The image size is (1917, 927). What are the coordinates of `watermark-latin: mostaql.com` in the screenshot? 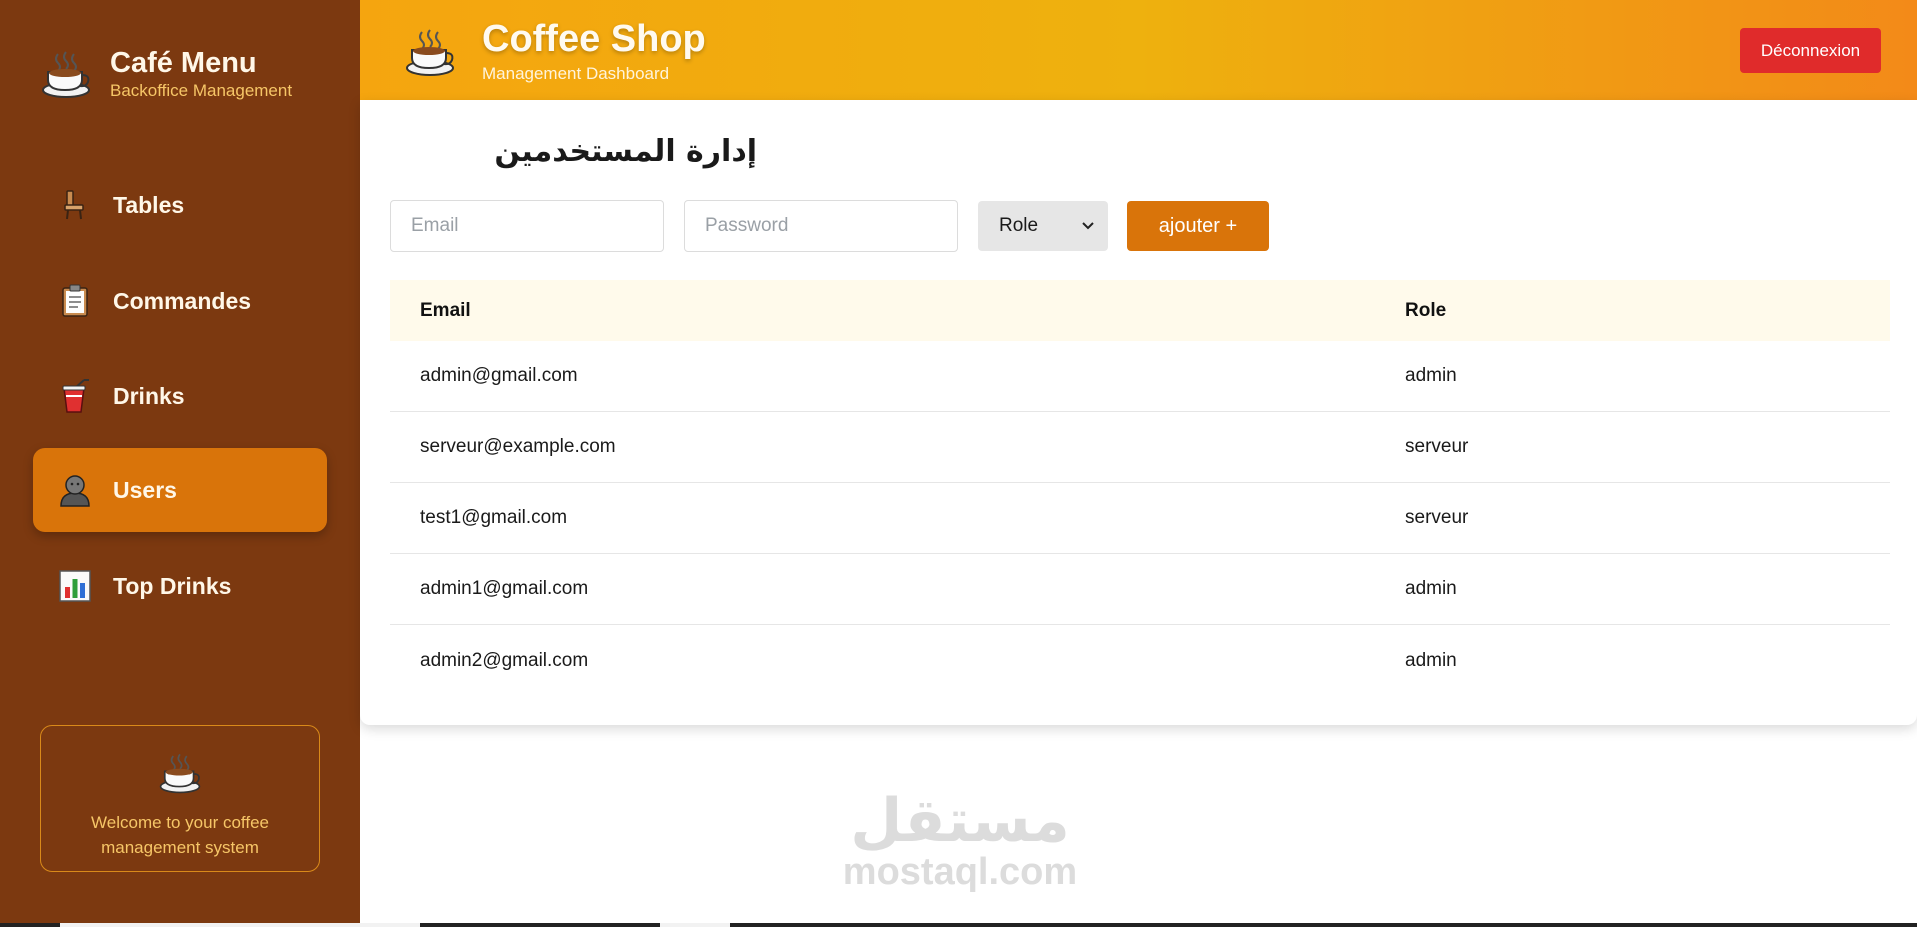 It's located at (960, 872).